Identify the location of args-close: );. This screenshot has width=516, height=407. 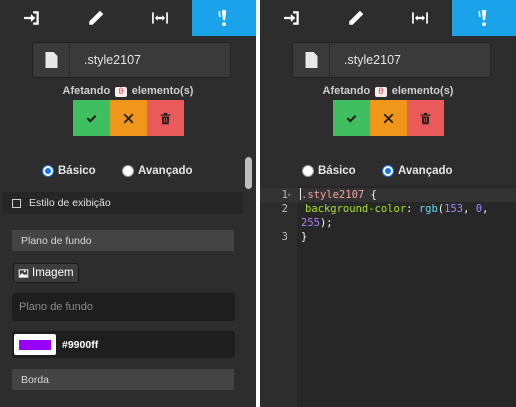
(326, 223).